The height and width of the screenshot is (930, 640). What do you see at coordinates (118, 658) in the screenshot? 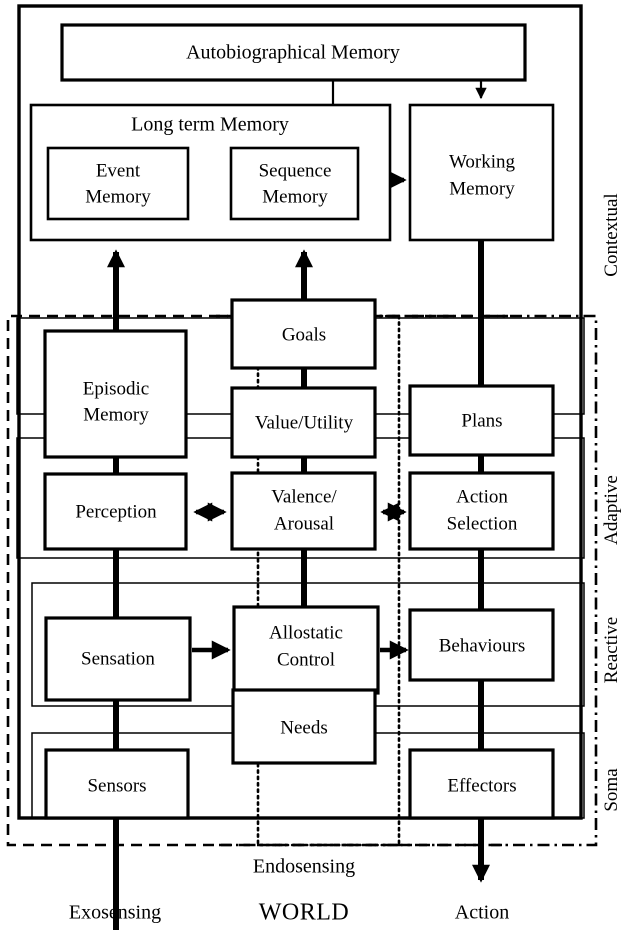
I see `label-sensation: Sensation` at bounding box center [118, 658].